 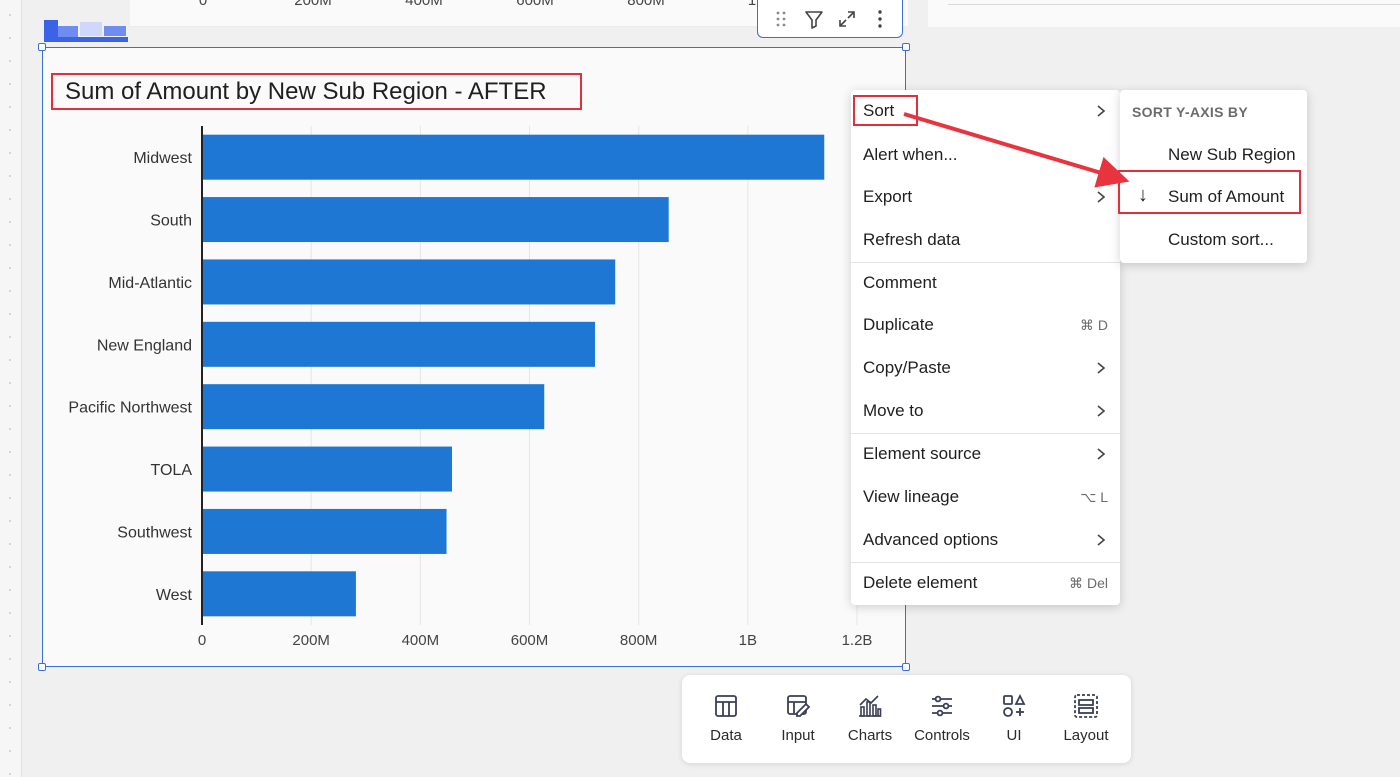 What do you see at coordinates (985, 497) in the screenshot?
I see `menu-item-view-lineage: View lineage ⌥ L` at bounding box center [985, 497].